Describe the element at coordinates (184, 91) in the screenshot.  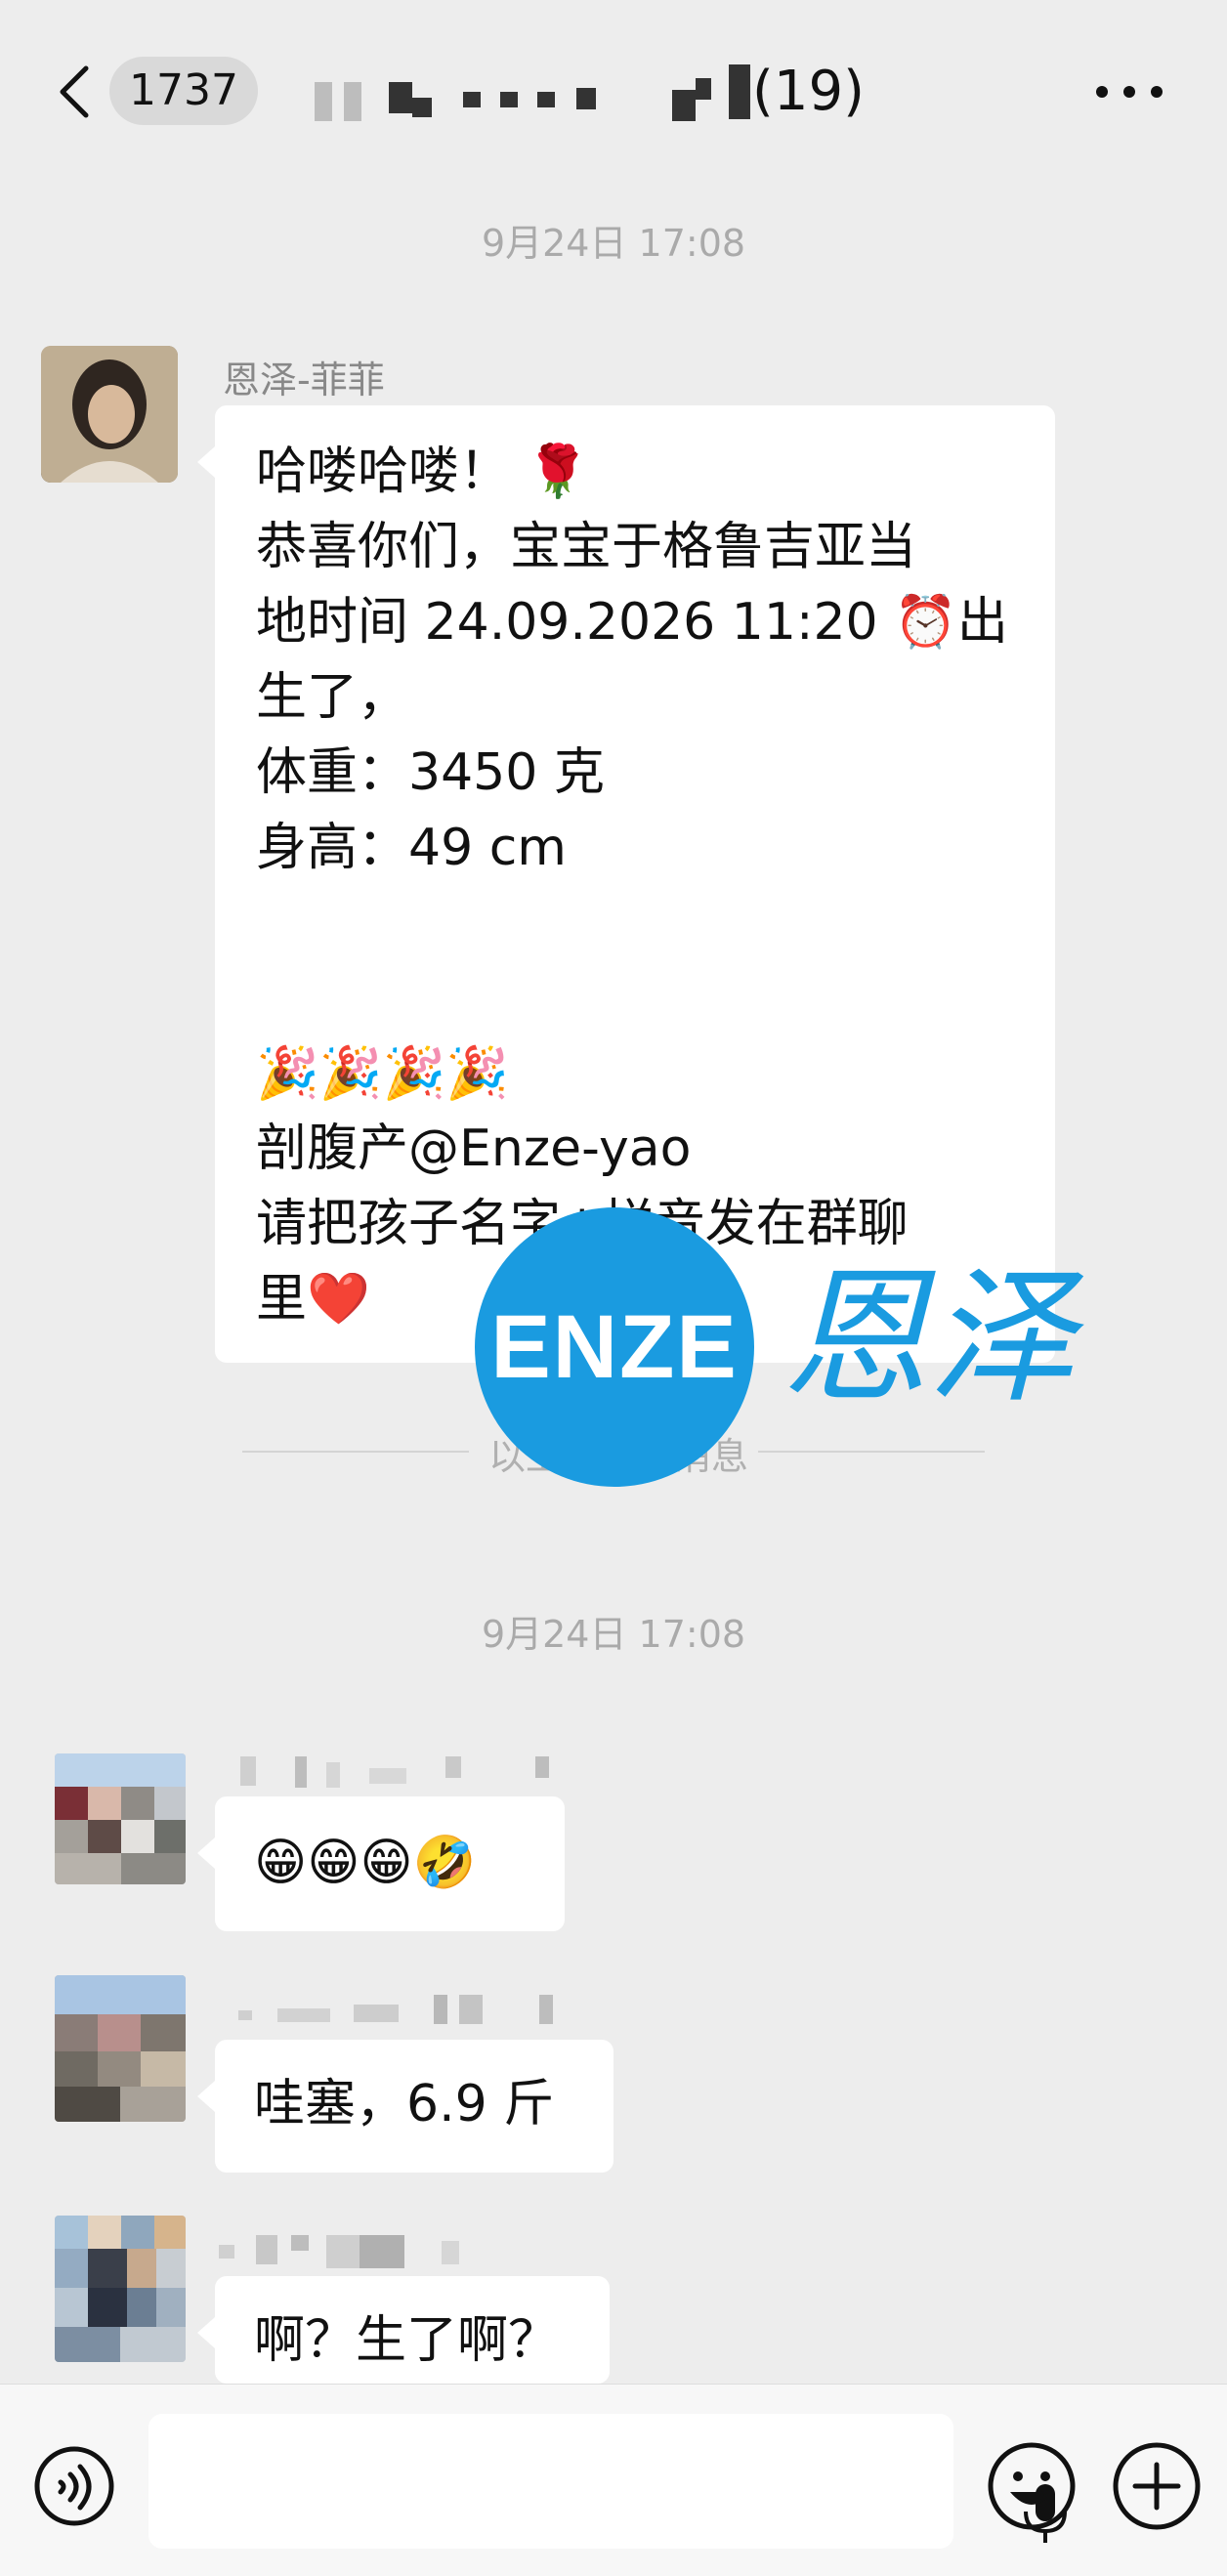
I see `unread-count-badge: 1737` at that location.